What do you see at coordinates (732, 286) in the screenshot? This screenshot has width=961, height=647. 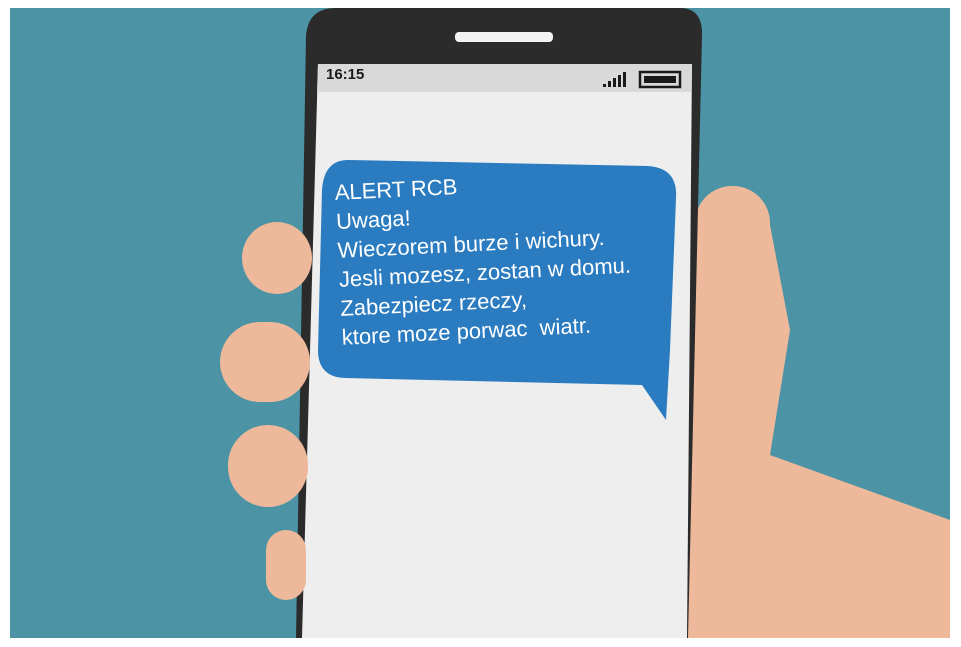 I see `thumb` at bounding box center [732, 286].